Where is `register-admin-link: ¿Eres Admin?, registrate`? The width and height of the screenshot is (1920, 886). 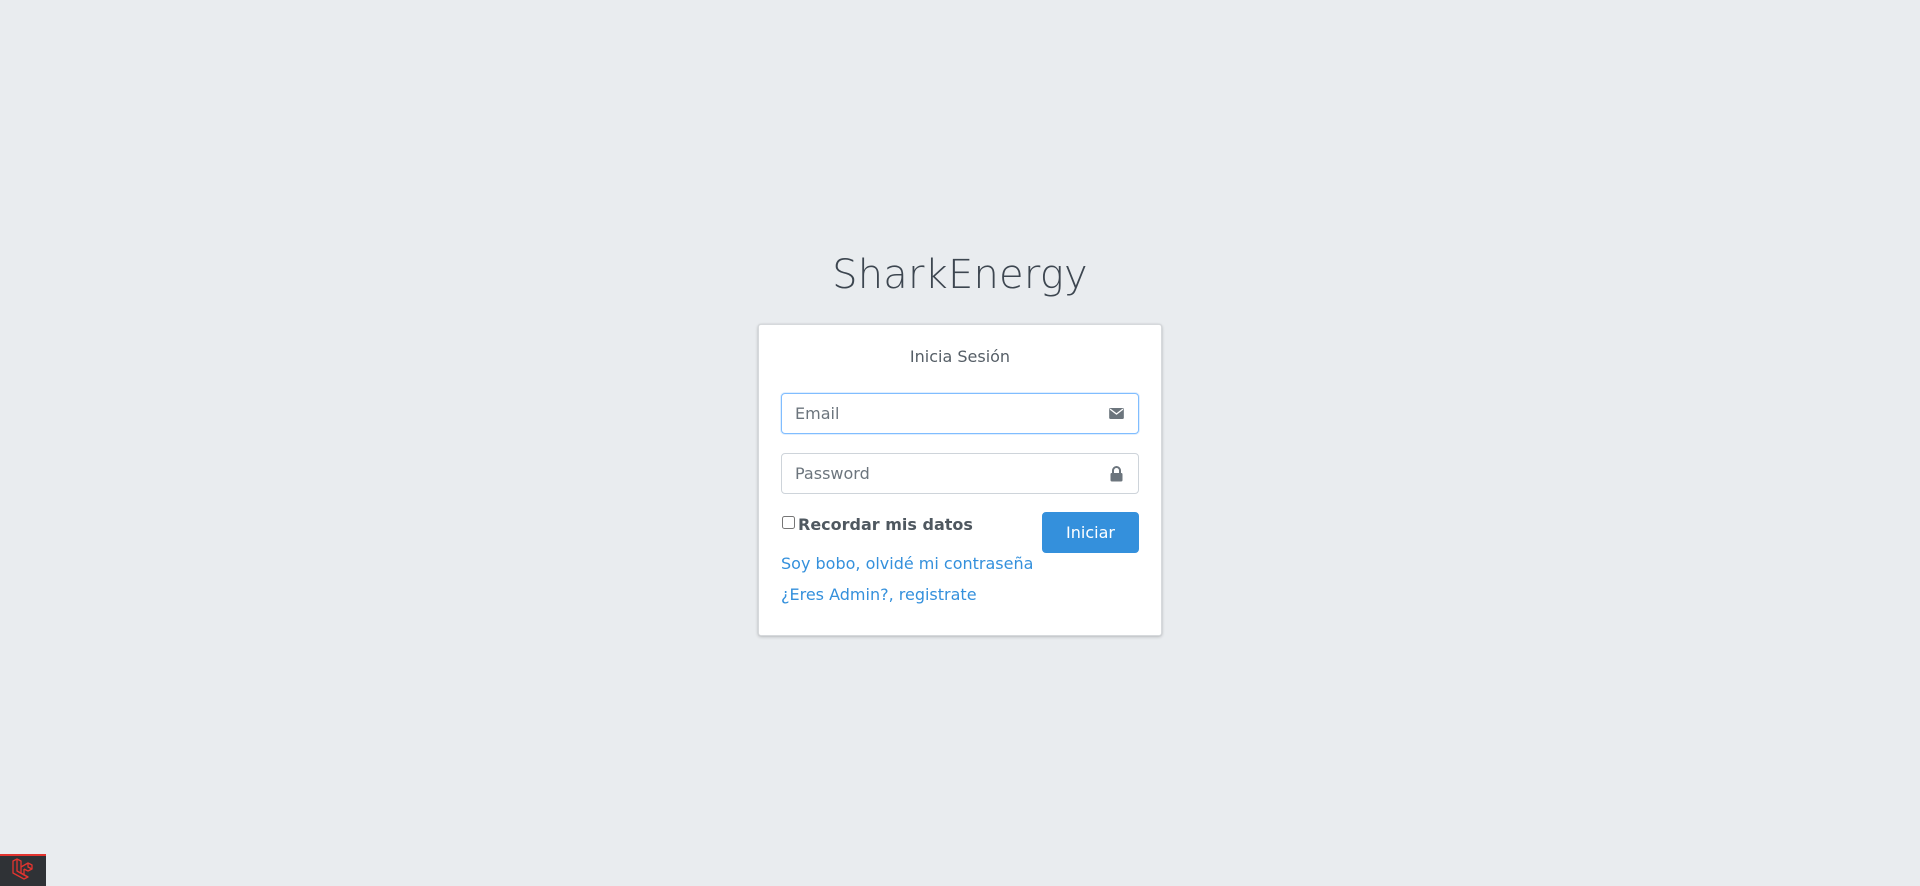 register-admin-link: ¿Eres Admin?, registrate is located at coordinates (960, 595).